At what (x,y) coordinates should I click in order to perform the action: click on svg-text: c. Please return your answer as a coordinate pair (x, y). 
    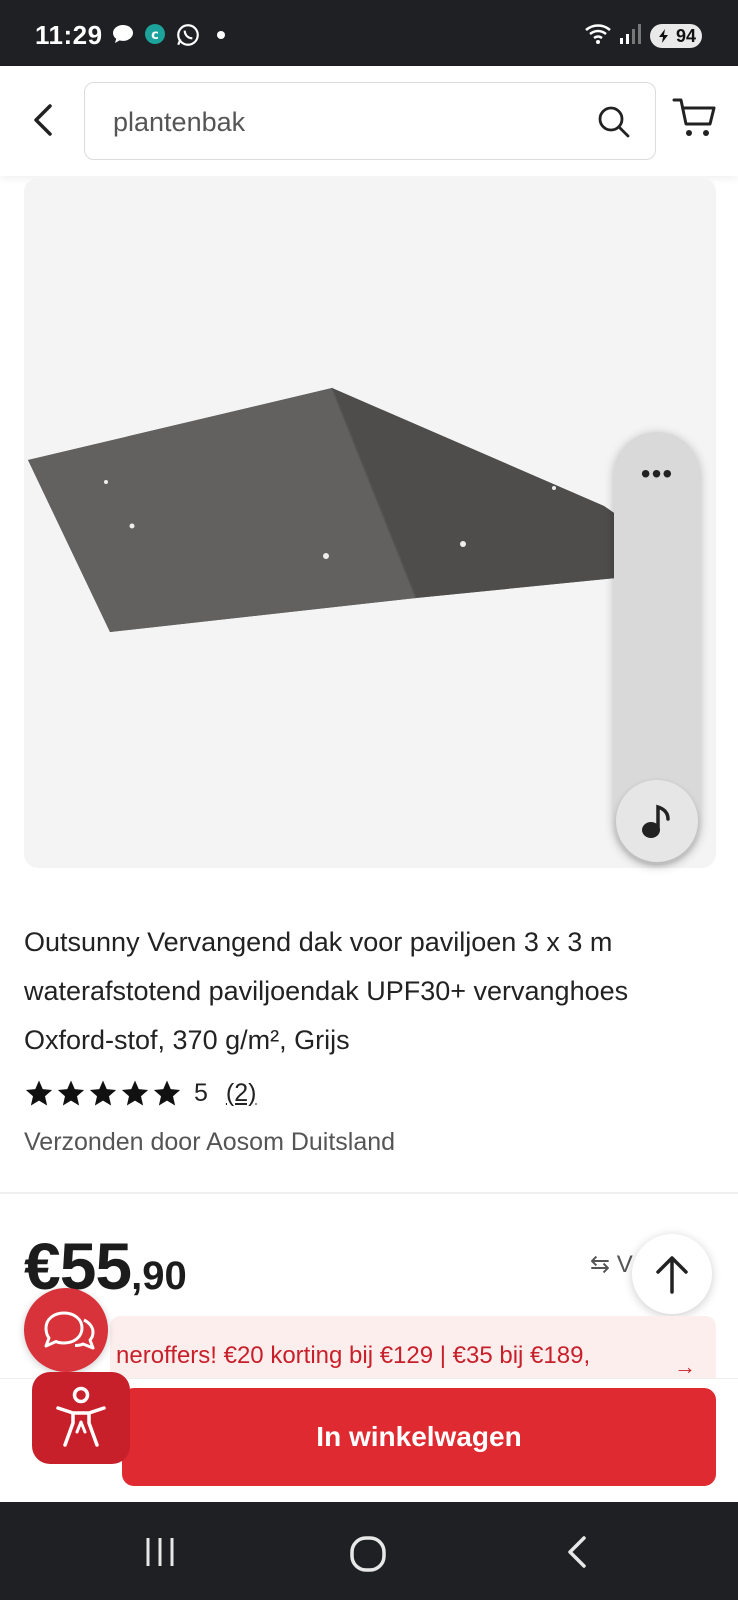
    Looking at the image, I should click on (155, 35).